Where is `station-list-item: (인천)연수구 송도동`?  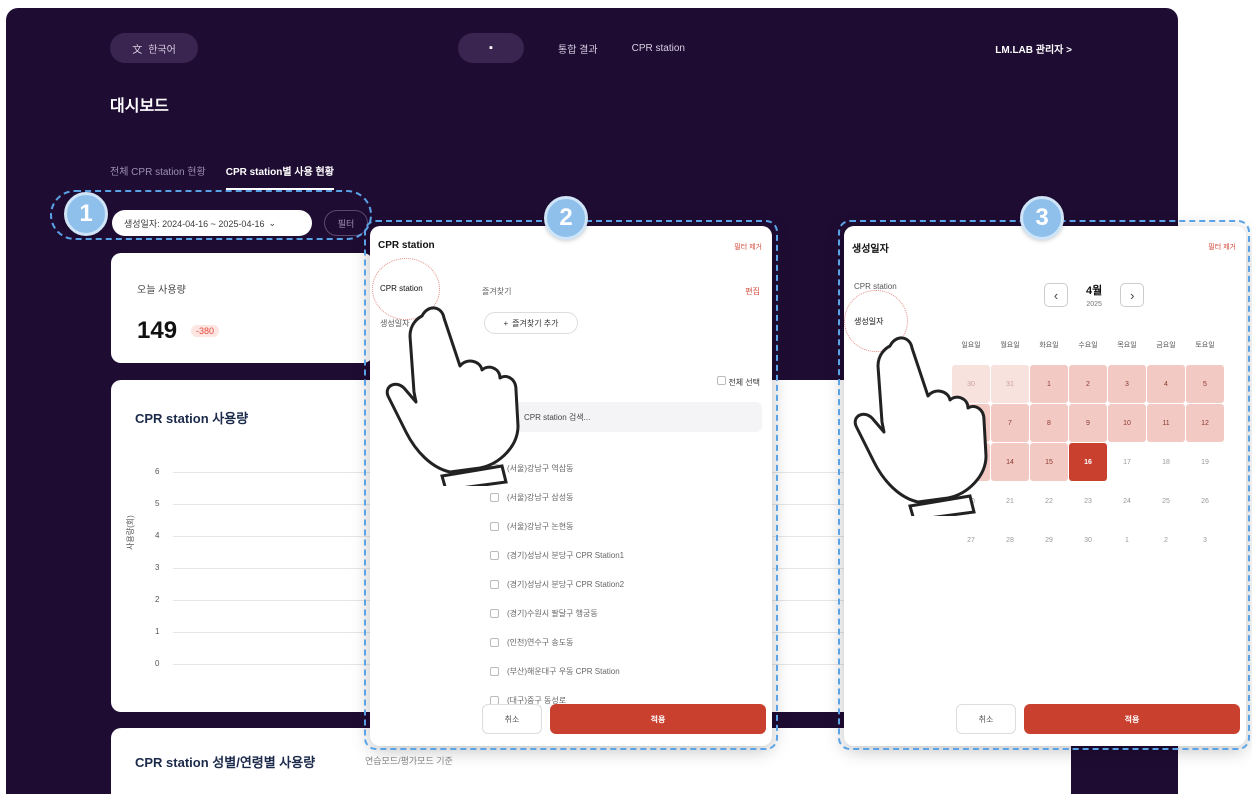 station-list-item: (인천)연수구 송도동 is located at coordinates (625, 642).